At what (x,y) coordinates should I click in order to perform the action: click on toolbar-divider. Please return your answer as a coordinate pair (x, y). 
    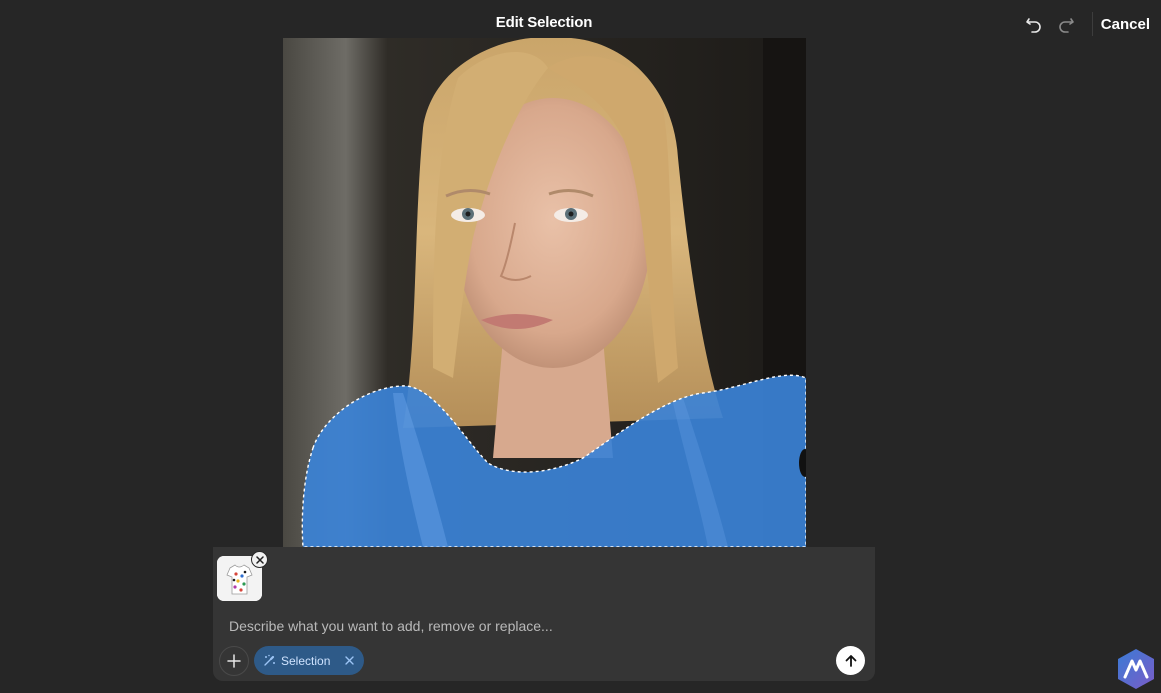
    Looking at the image, I should click on (1092, 24).